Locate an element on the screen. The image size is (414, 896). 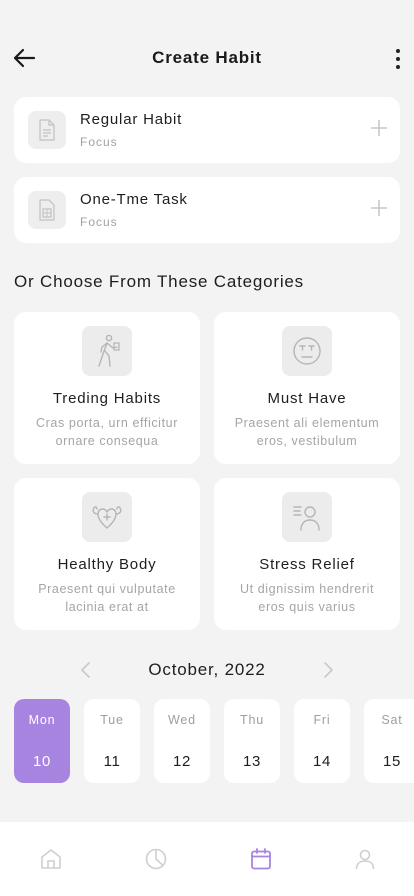
month-label: October, 2022 is located at coordinates (207, 669).